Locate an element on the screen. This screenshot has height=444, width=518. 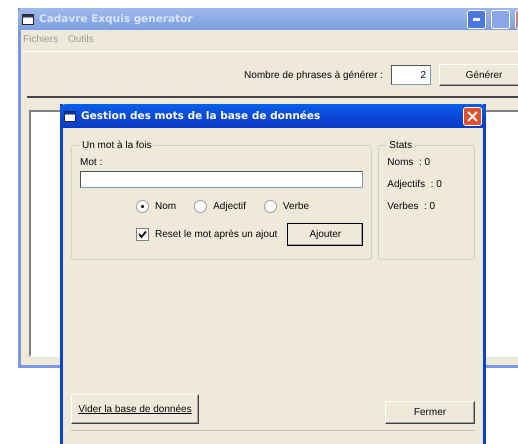
dialog-title: Gestion des mots de la base de données is located at coordinates (201, 116).